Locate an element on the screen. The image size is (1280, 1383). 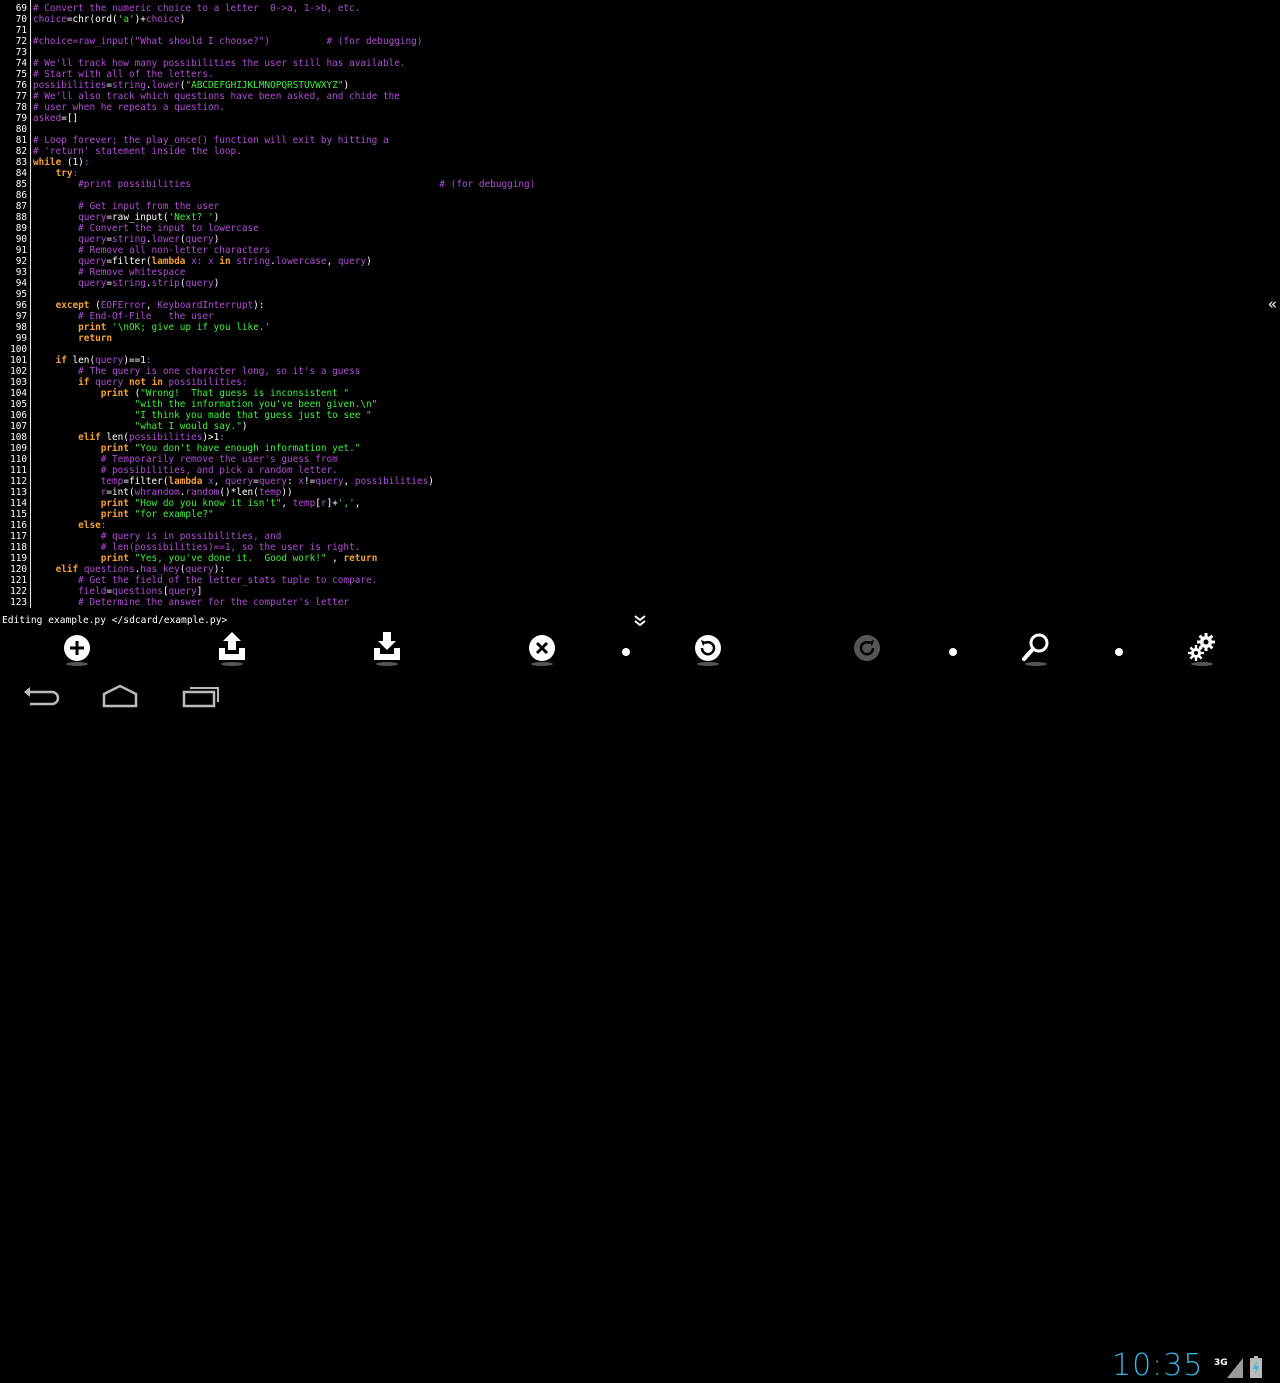
chevron-double-down-icon is located at coordinates (640, 621).